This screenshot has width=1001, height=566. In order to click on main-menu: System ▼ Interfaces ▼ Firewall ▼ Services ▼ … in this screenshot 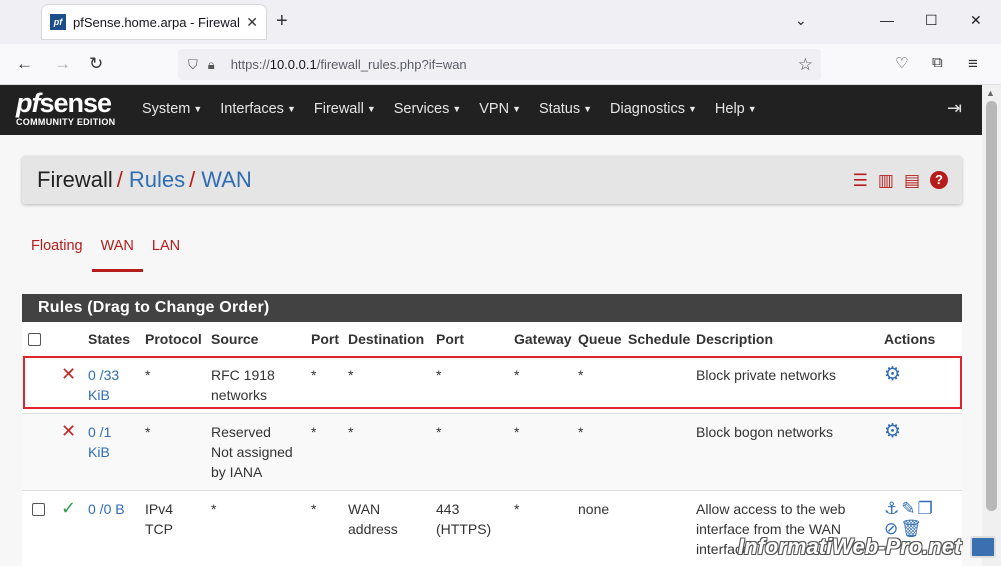, I will do `click(458, 109)`.